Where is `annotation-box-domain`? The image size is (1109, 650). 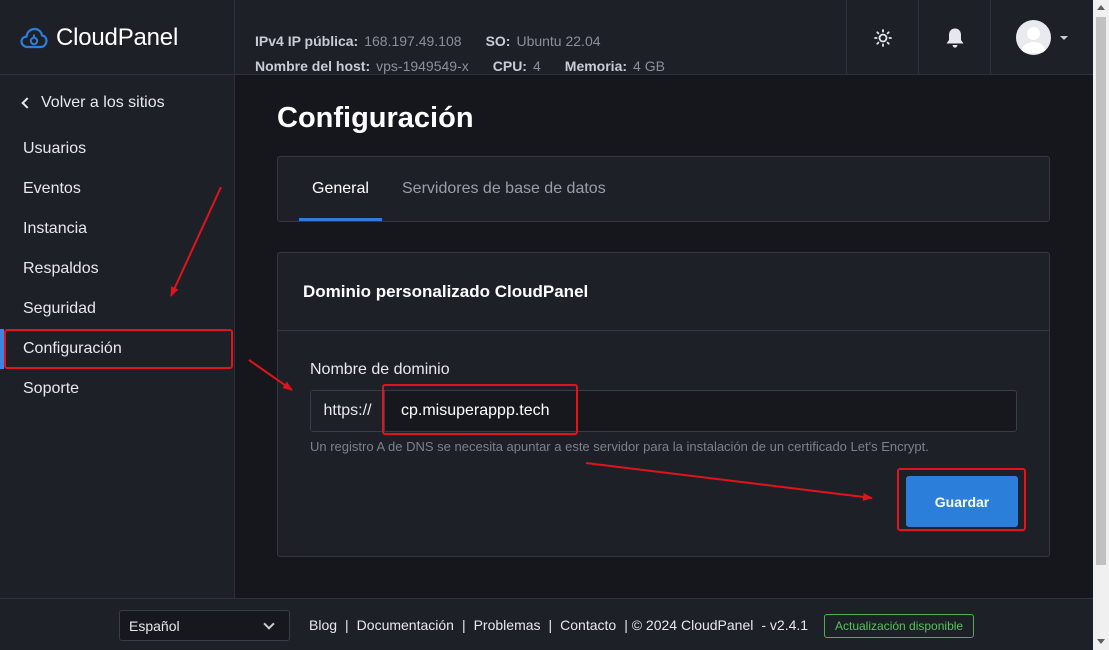
annotation-box-domain is located at coordinates (480, 409).